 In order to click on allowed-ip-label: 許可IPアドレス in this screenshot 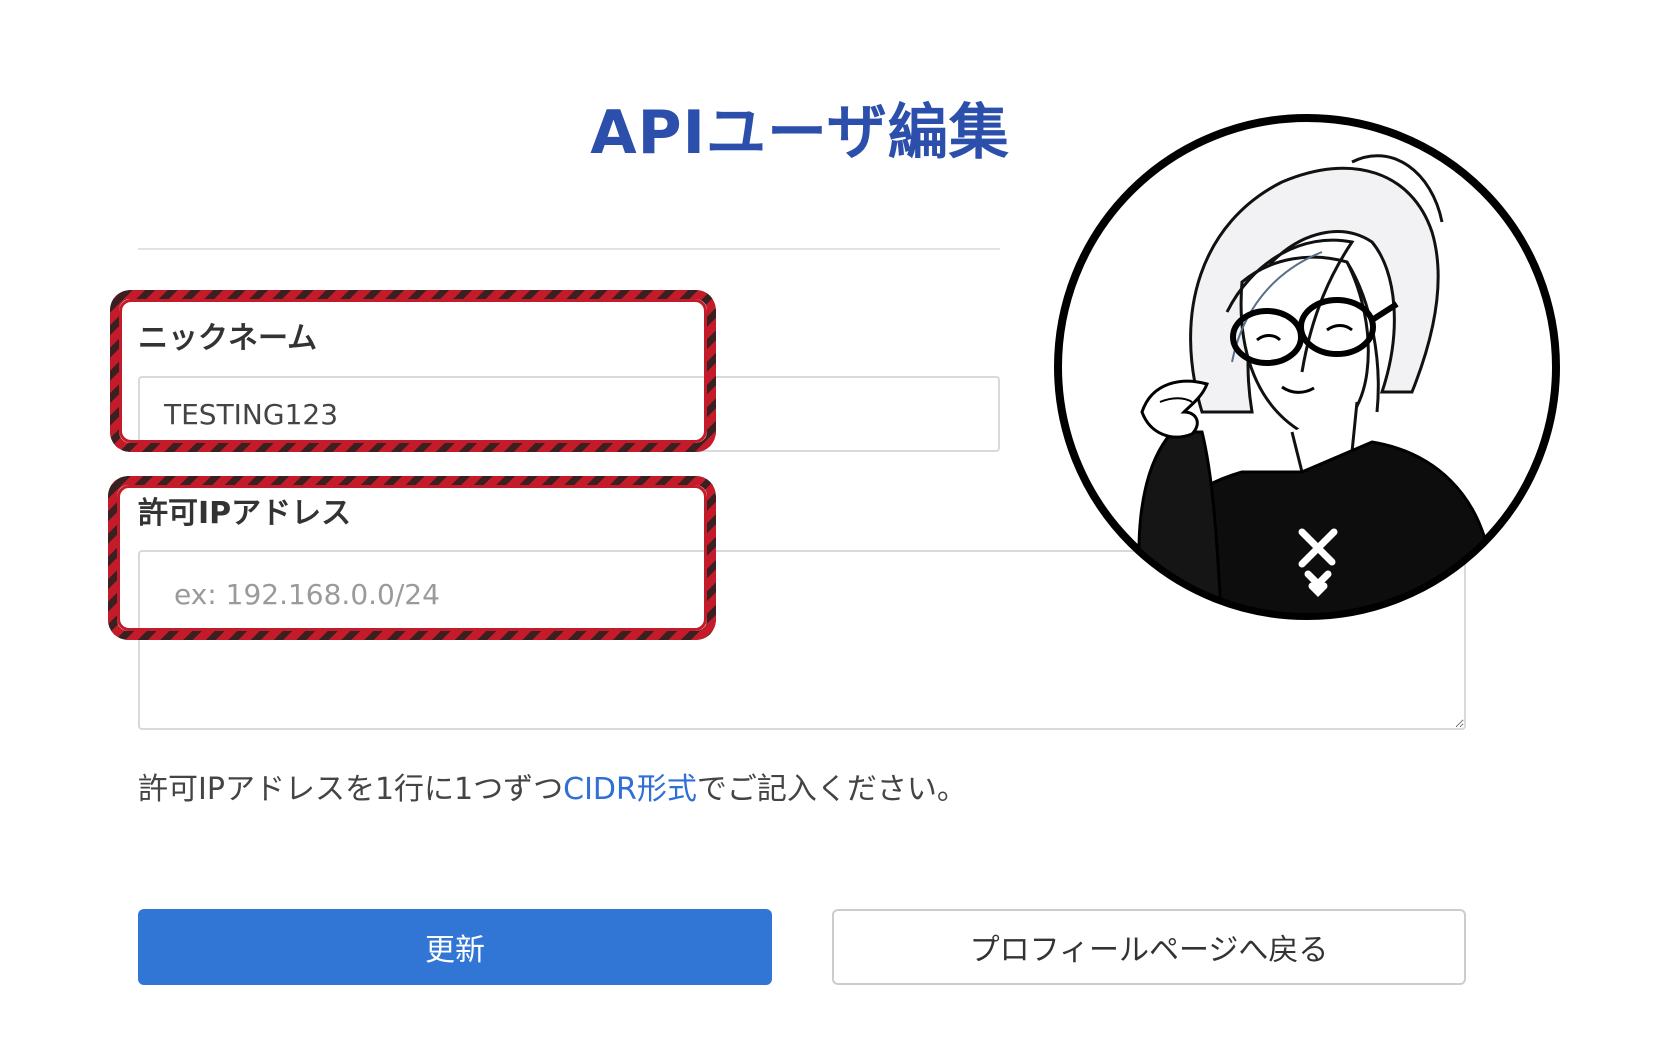, I will do `click(245, 513)`.